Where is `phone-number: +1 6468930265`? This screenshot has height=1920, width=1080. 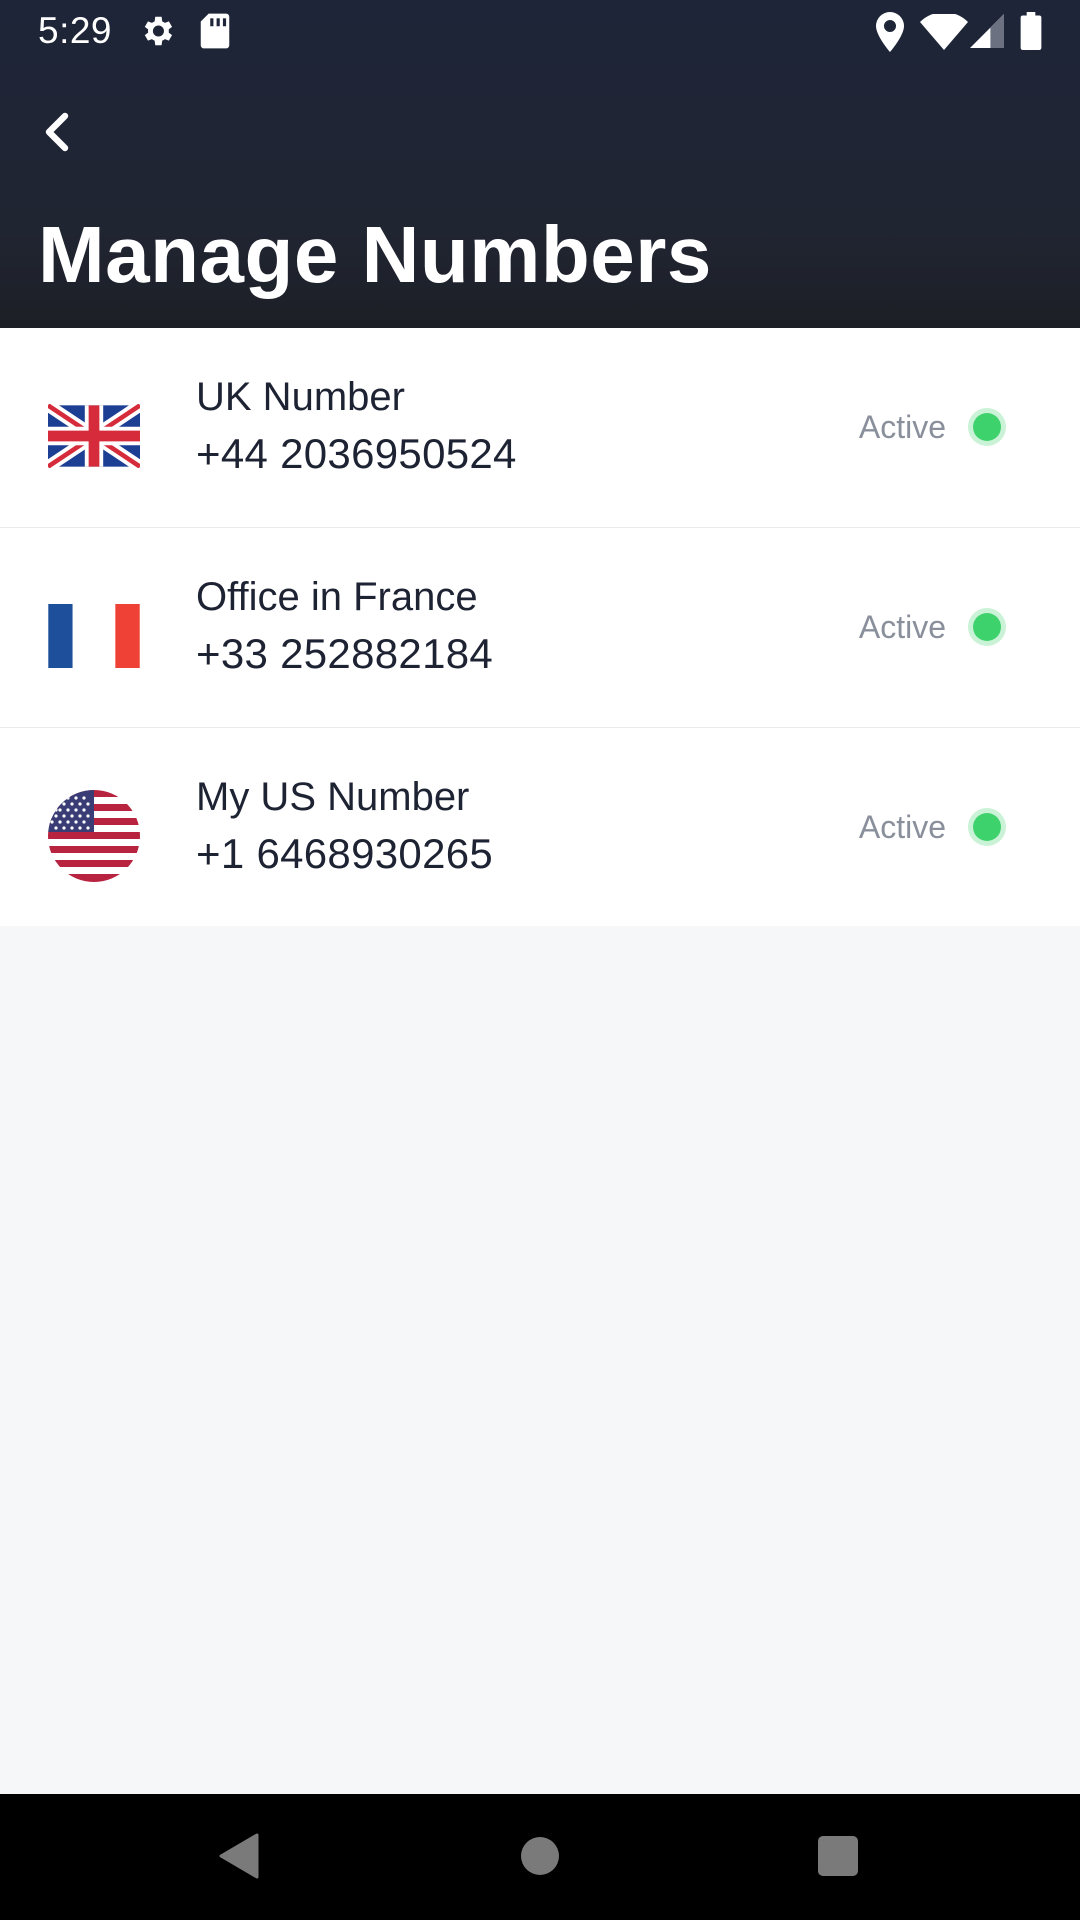 phone-number: +1 6468930265 is located at coordinates (345, 853).